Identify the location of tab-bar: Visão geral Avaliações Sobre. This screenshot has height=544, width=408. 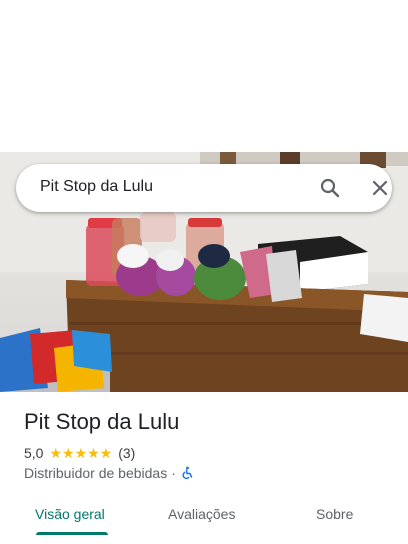
(204, 521).